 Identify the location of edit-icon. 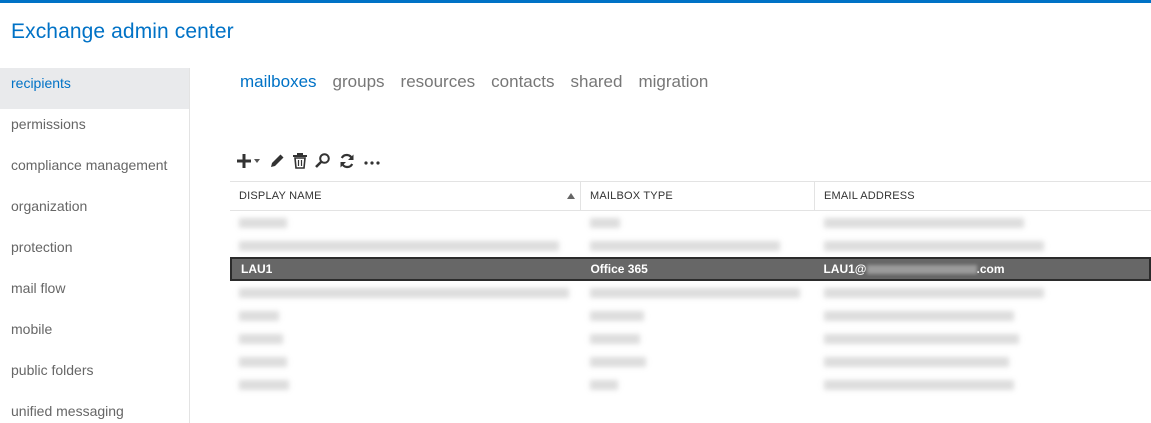
(277, 160).